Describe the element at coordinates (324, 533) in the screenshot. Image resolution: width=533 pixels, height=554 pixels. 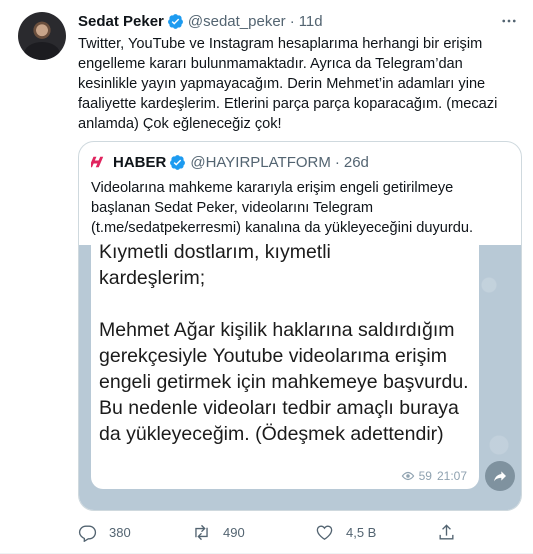
I see `like-icon` at that location.